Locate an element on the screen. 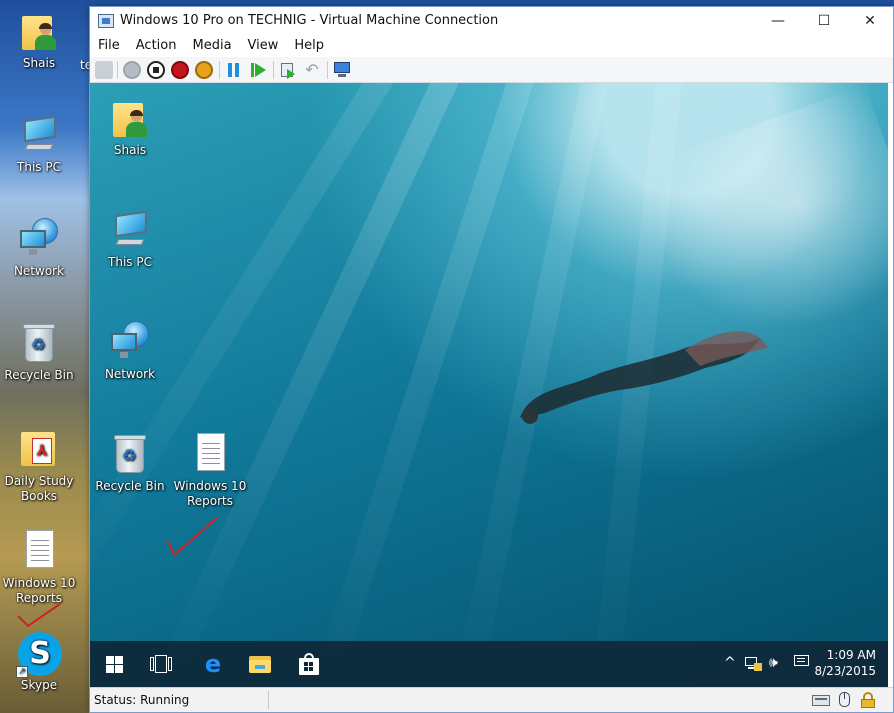 Image resolution: width=894 pixels, height=713 pixels. guest-icon-label: Windows 10 Reports is located at coordinates (210, 493).